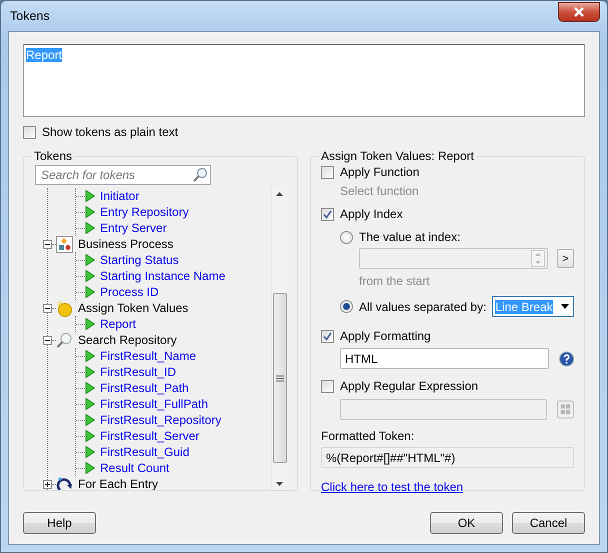  I want to click on checkbox-label: Apply Formatting, so click(385, 336).